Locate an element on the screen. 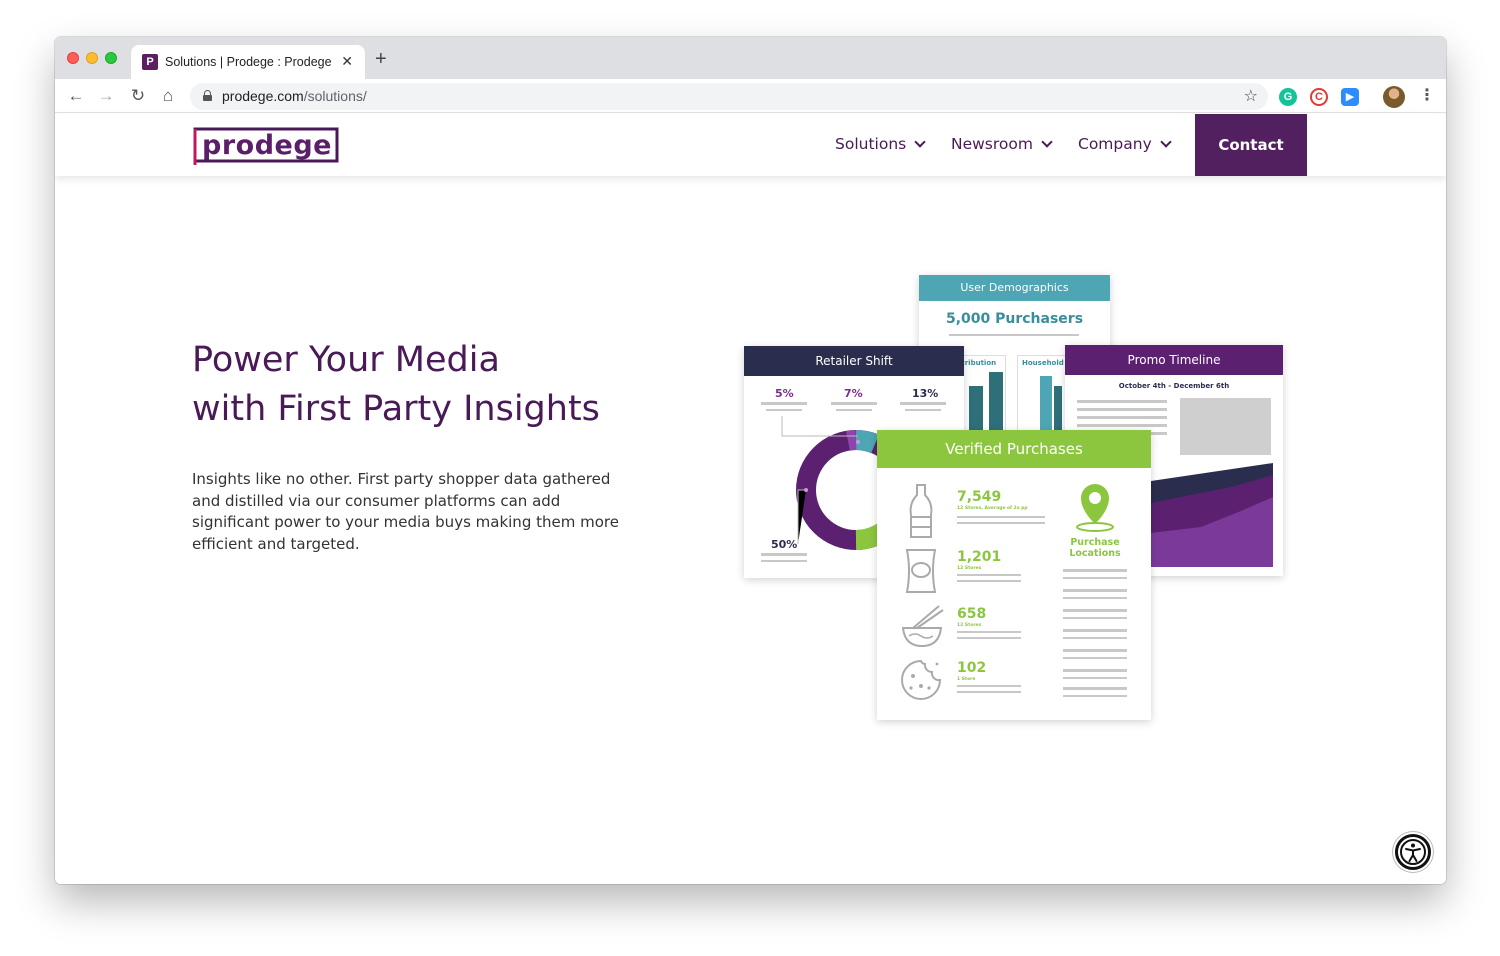 Image resolution: width=1500 pixels, height=956 pixels. bottle-icon is located at coordinates (921, 511).